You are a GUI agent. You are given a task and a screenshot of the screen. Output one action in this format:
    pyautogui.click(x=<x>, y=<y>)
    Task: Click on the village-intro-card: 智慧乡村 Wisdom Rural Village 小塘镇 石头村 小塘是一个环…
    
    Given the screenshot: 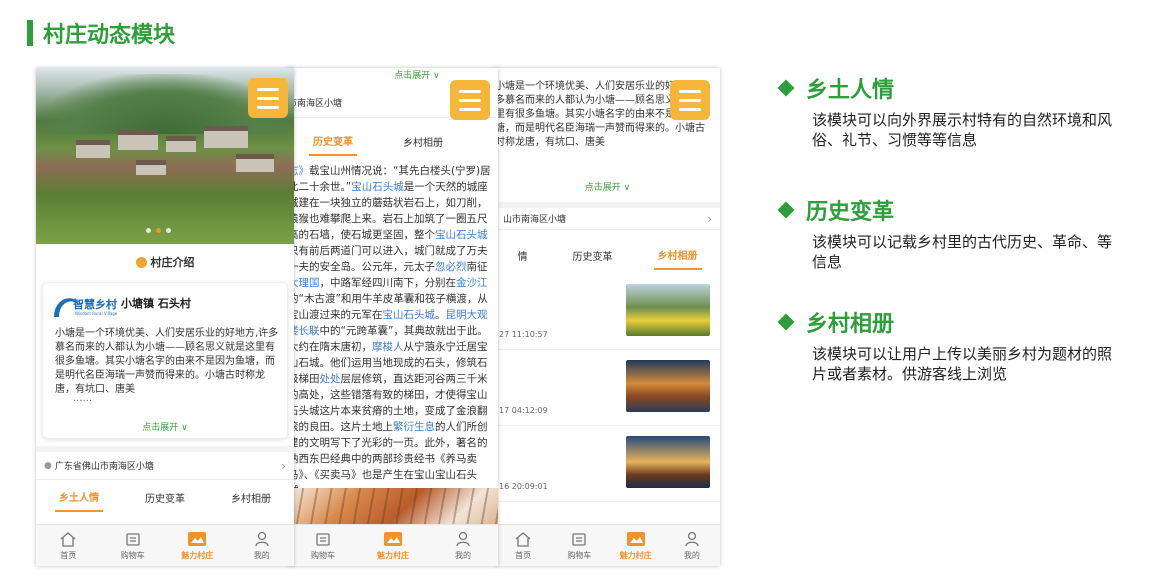 What is the action you would take?
    pyautogui.click(x=165, y=360)
    